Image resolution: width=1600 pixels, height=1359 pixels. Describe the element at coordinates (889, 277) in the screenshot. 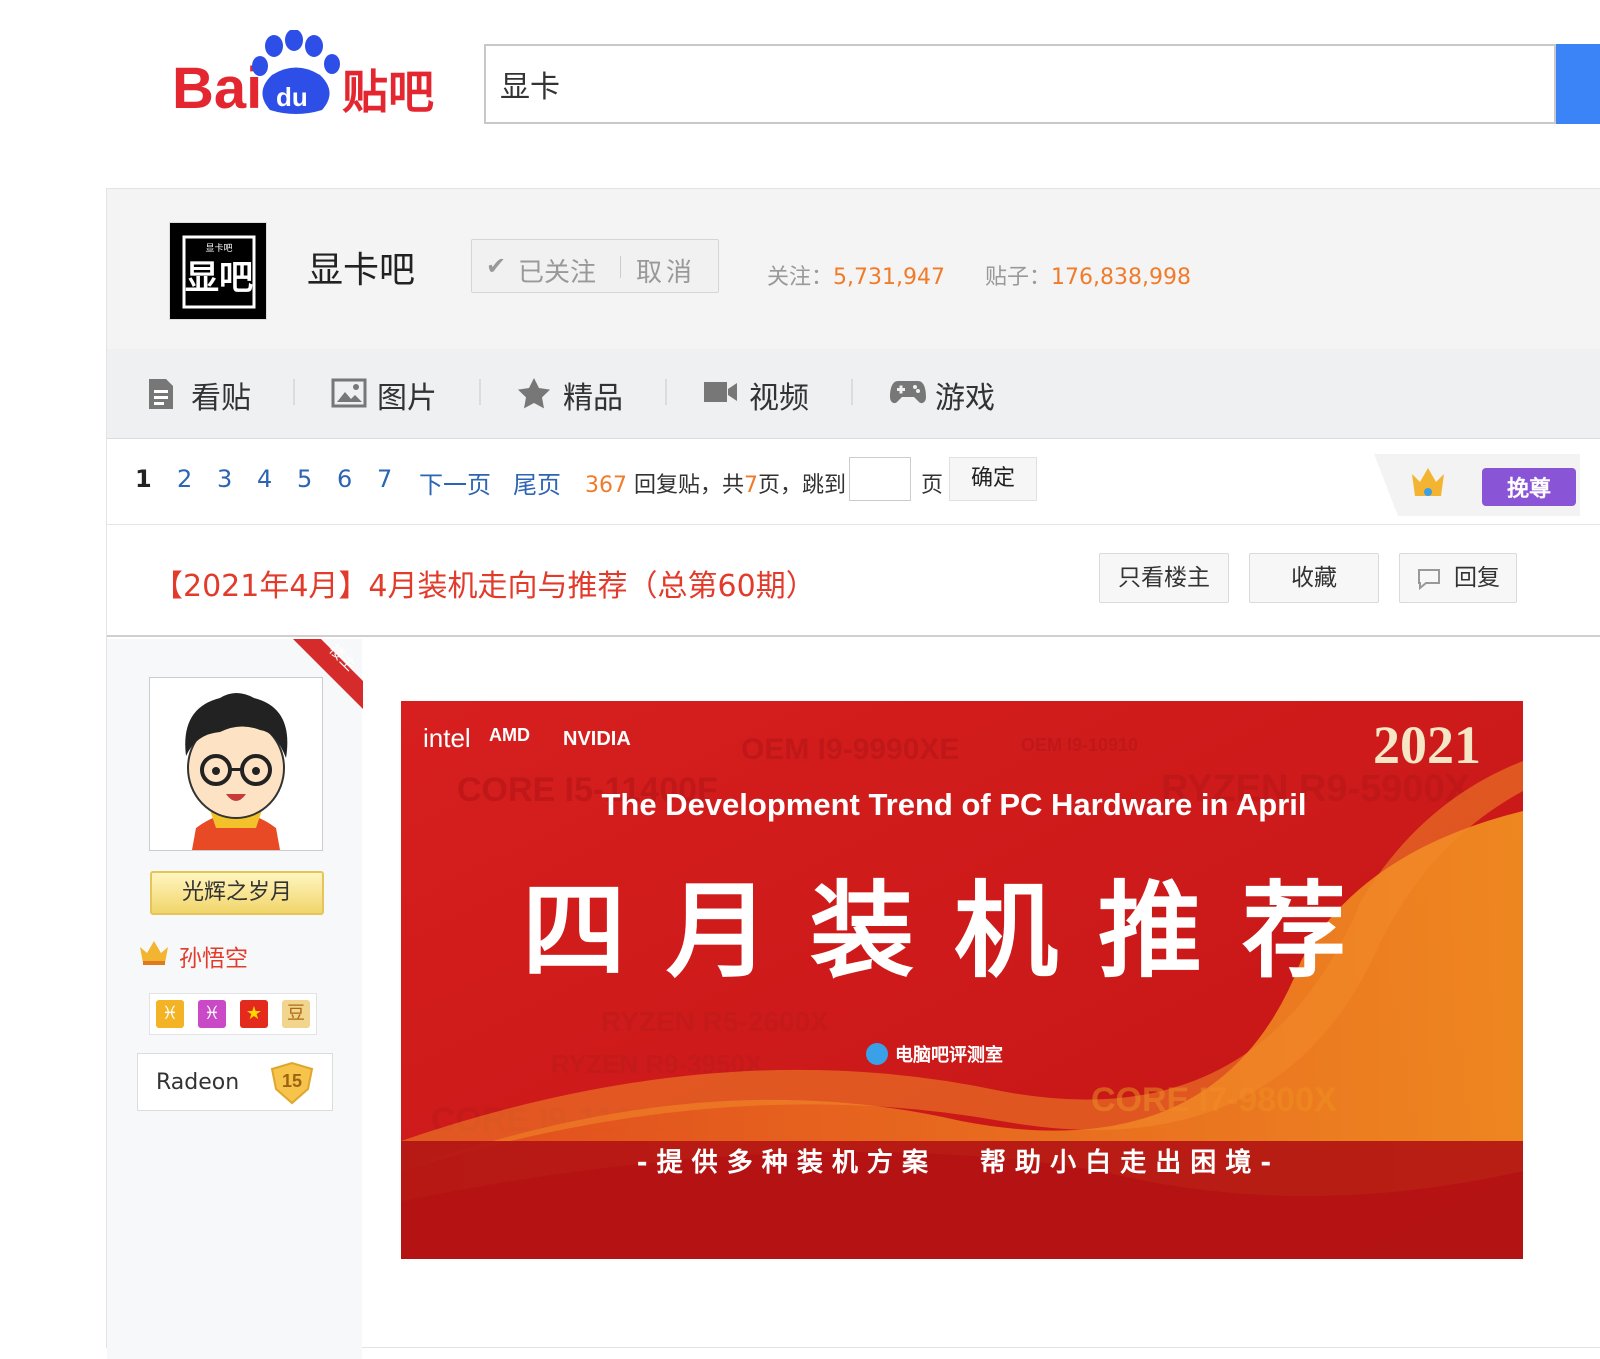

I see `follow-count: 5,731,947` at that location.